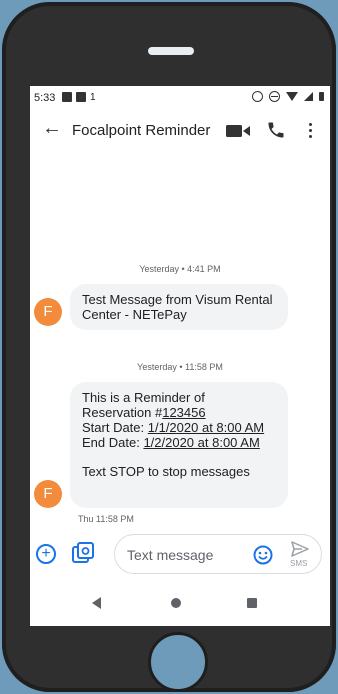 This screenshot has height=694, width=338. I want to click on status-time: 5:33, so click(45, 98).